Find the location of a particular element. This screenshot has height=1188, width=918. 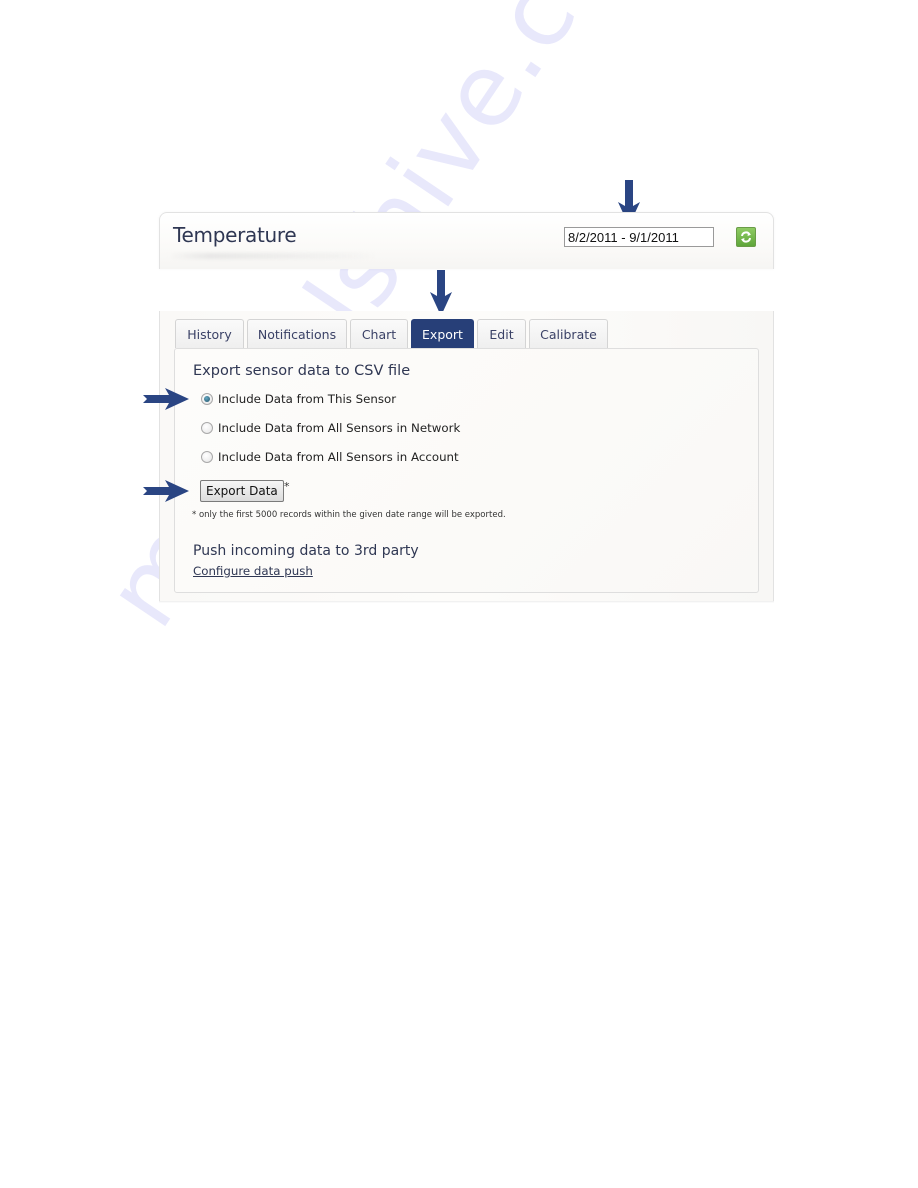

tab-calibrate: Calibrate is located at coordinates (568, 333).